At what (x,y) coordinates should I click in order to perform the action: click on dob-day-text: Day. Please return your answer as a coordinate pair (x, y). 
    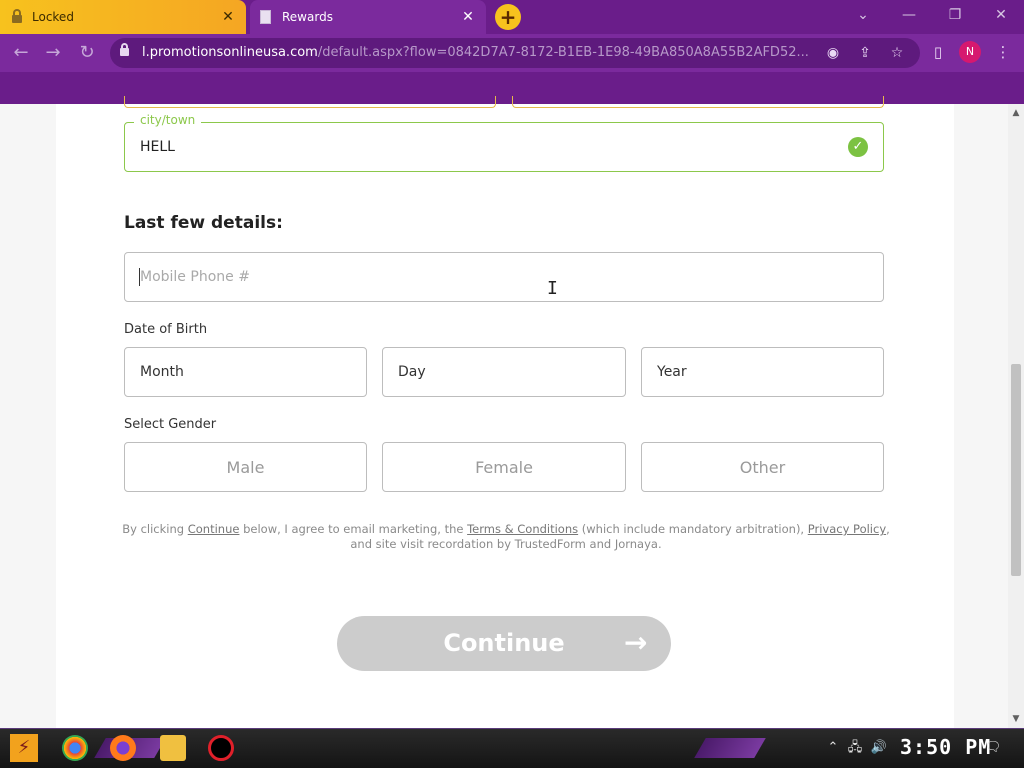
    Looking at the image, I should click on (412, 372).